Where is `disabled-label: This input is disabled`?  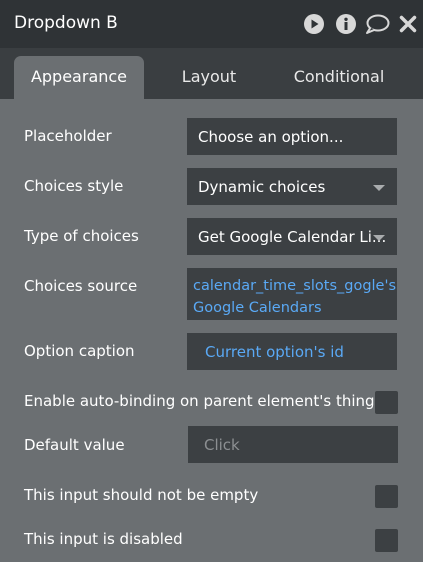 disabled-label: This input is disabled is located at coordinates (103, 539).